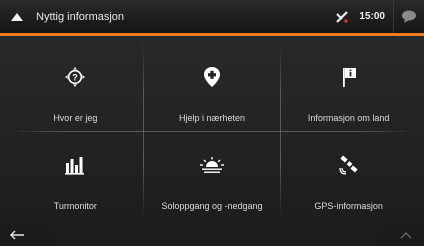 This screenshot has width=424, height=246. I want to click on scroll-up-button, so click(398, 235).